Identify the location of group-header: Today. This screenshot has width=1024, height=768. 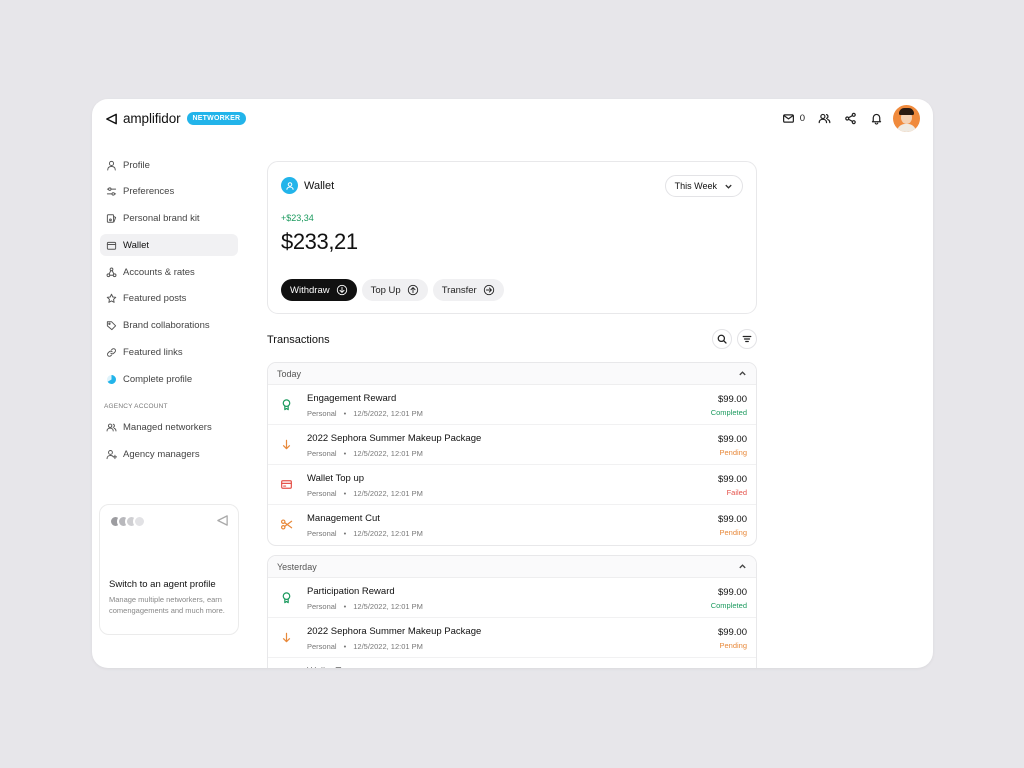
(512, 374).